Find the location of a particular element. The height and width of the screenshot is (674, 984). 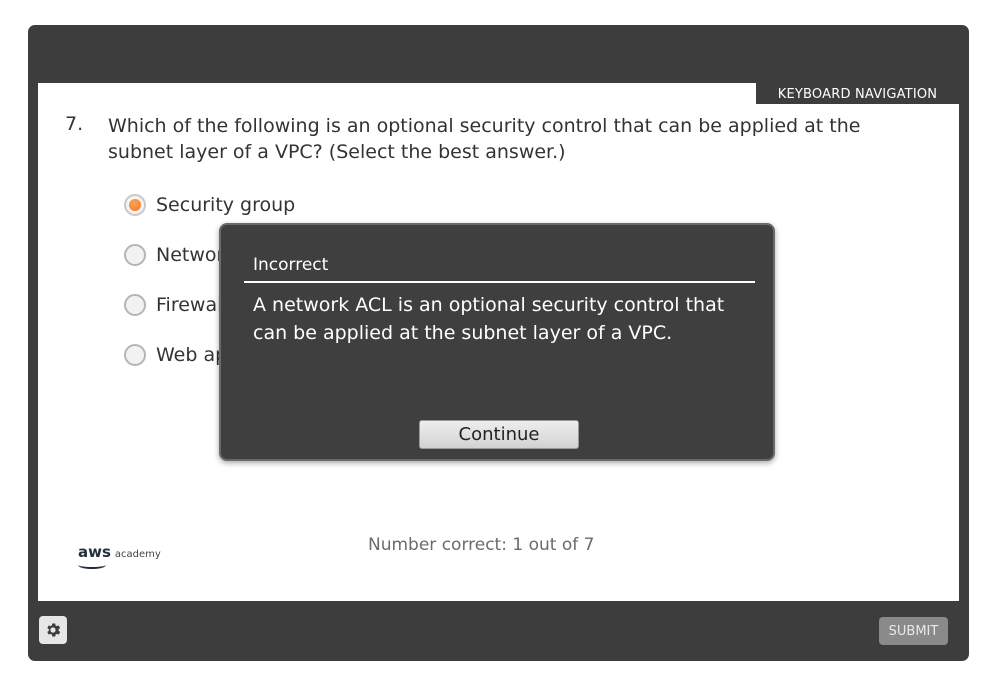

score-text: Number correct: 1 out of 7 is located at coordinates (481, 545).